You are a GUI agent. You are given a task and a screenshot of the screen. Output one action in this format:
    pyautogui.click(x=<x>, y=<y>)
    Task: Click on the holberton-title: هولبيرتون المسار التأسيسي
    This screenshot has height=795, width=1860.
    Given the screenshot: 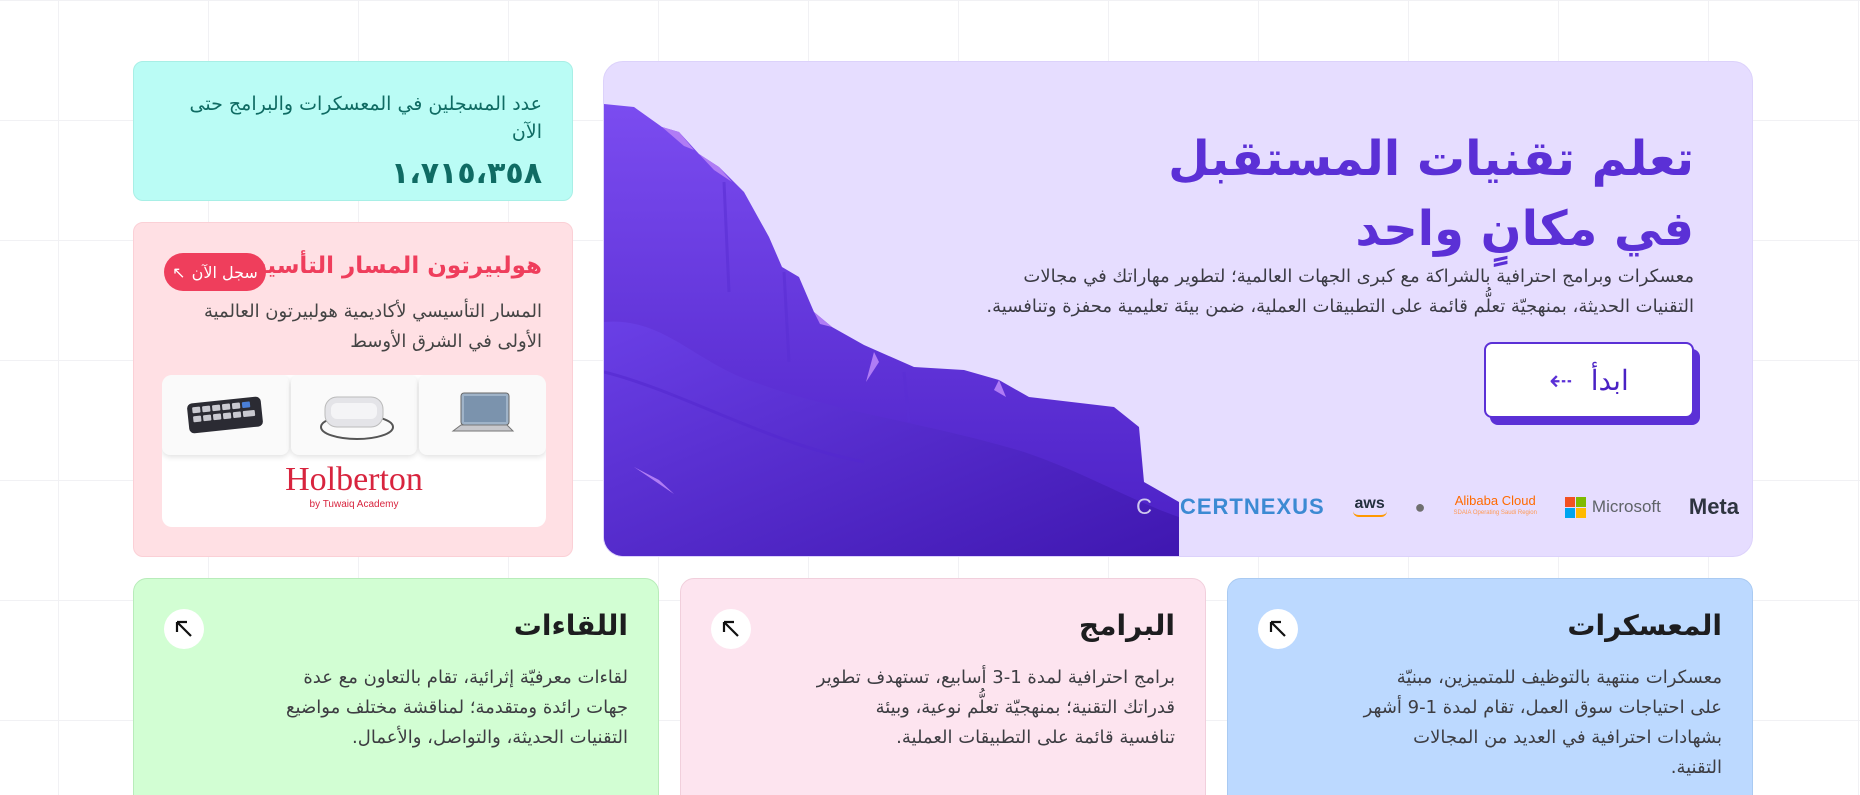 What is the action you would take?
    pyautogui.click(x=381, y=266)
    